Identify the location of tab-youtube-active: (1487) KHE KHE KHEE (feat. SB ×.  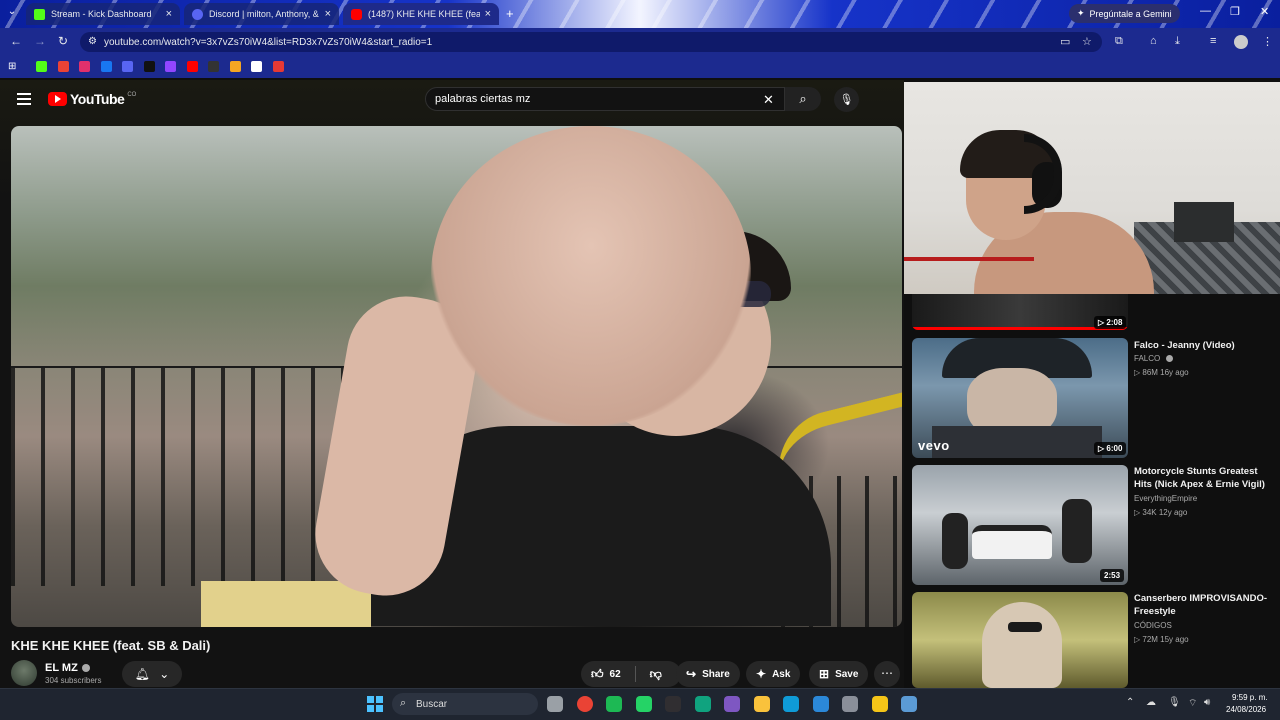
(421, 14).